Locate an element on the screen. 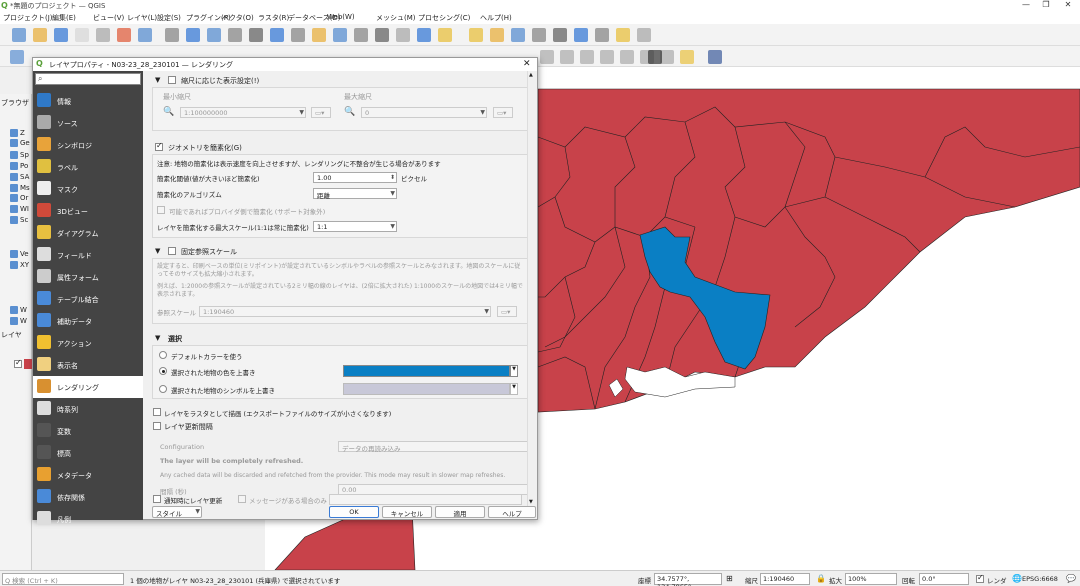  selection-symbol-button is located at coordinates (426, 389).